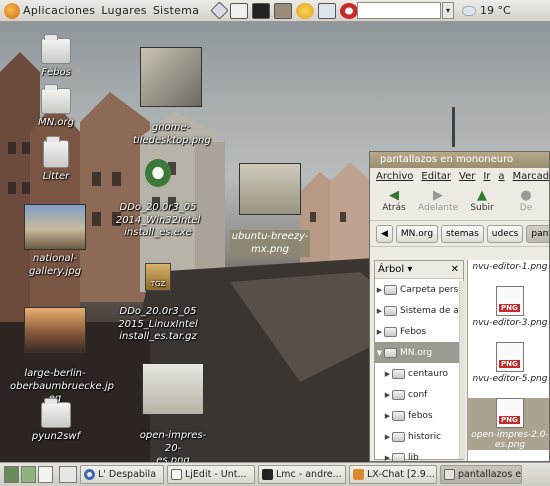 The image size is (550, 486). I want to click on tree-item-label: MN.org, so click(416, 352).